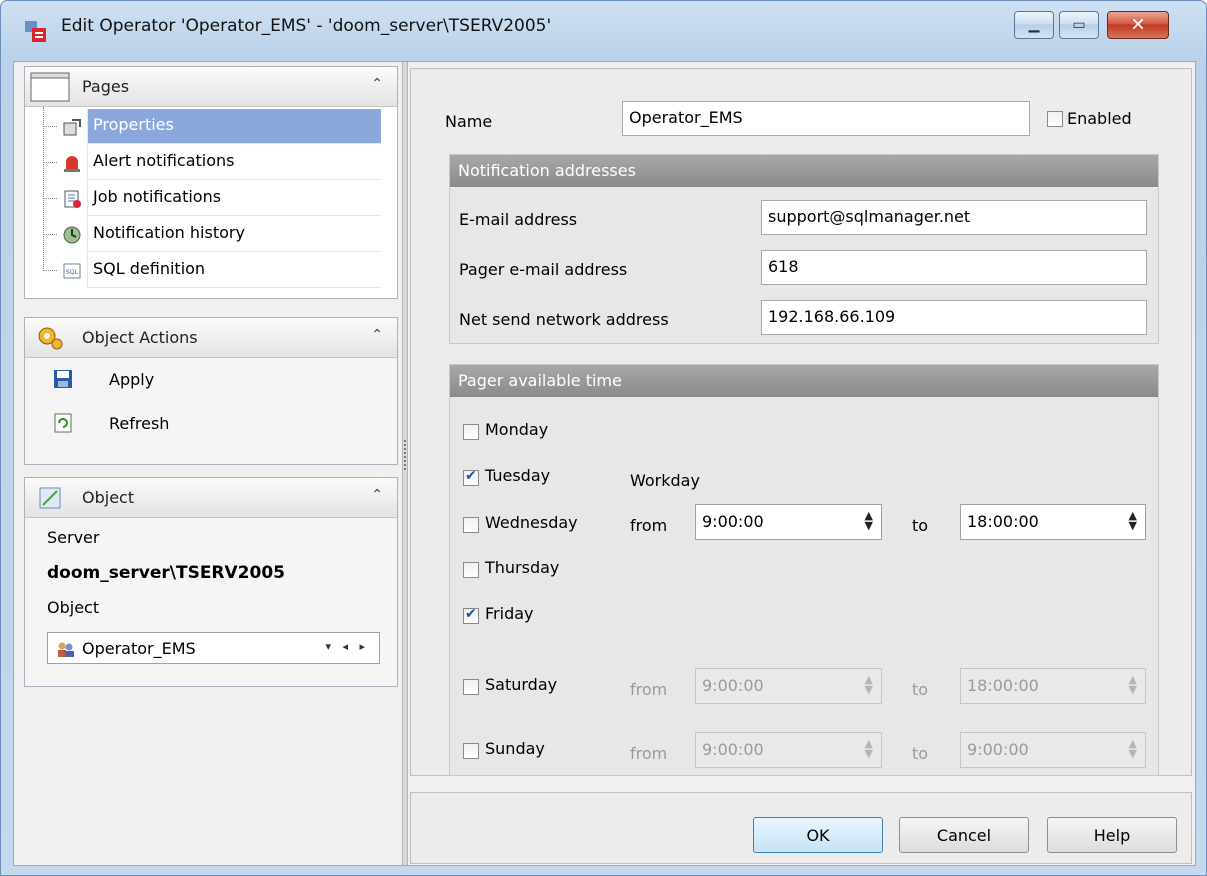 The height and width of the screenshot is (876, 1207). I want to click on object-select: Operator_EMS ▾ ◂ ▸, so click(213, 648).